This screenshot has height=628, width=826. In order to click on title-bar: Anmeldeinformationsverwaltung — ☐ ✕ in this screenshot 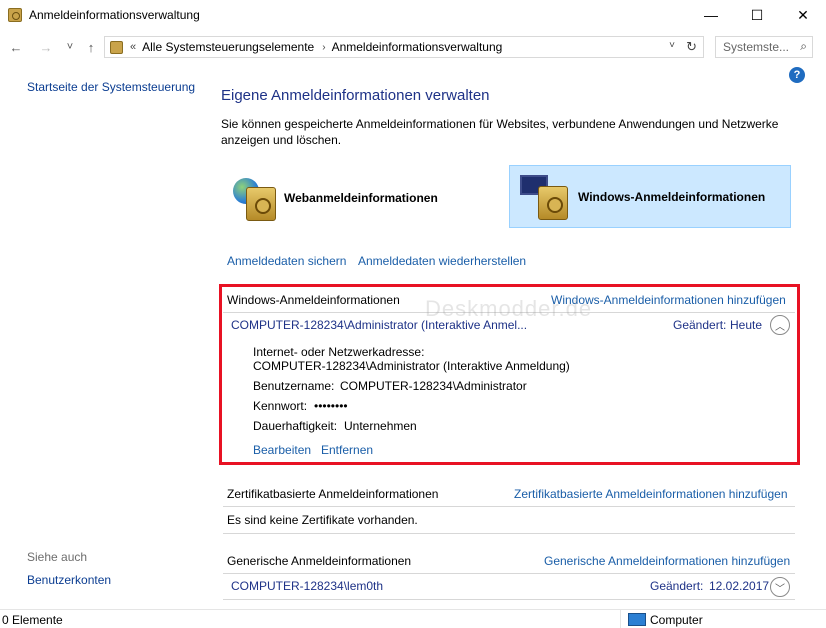, I will do `click(413, 15)`.